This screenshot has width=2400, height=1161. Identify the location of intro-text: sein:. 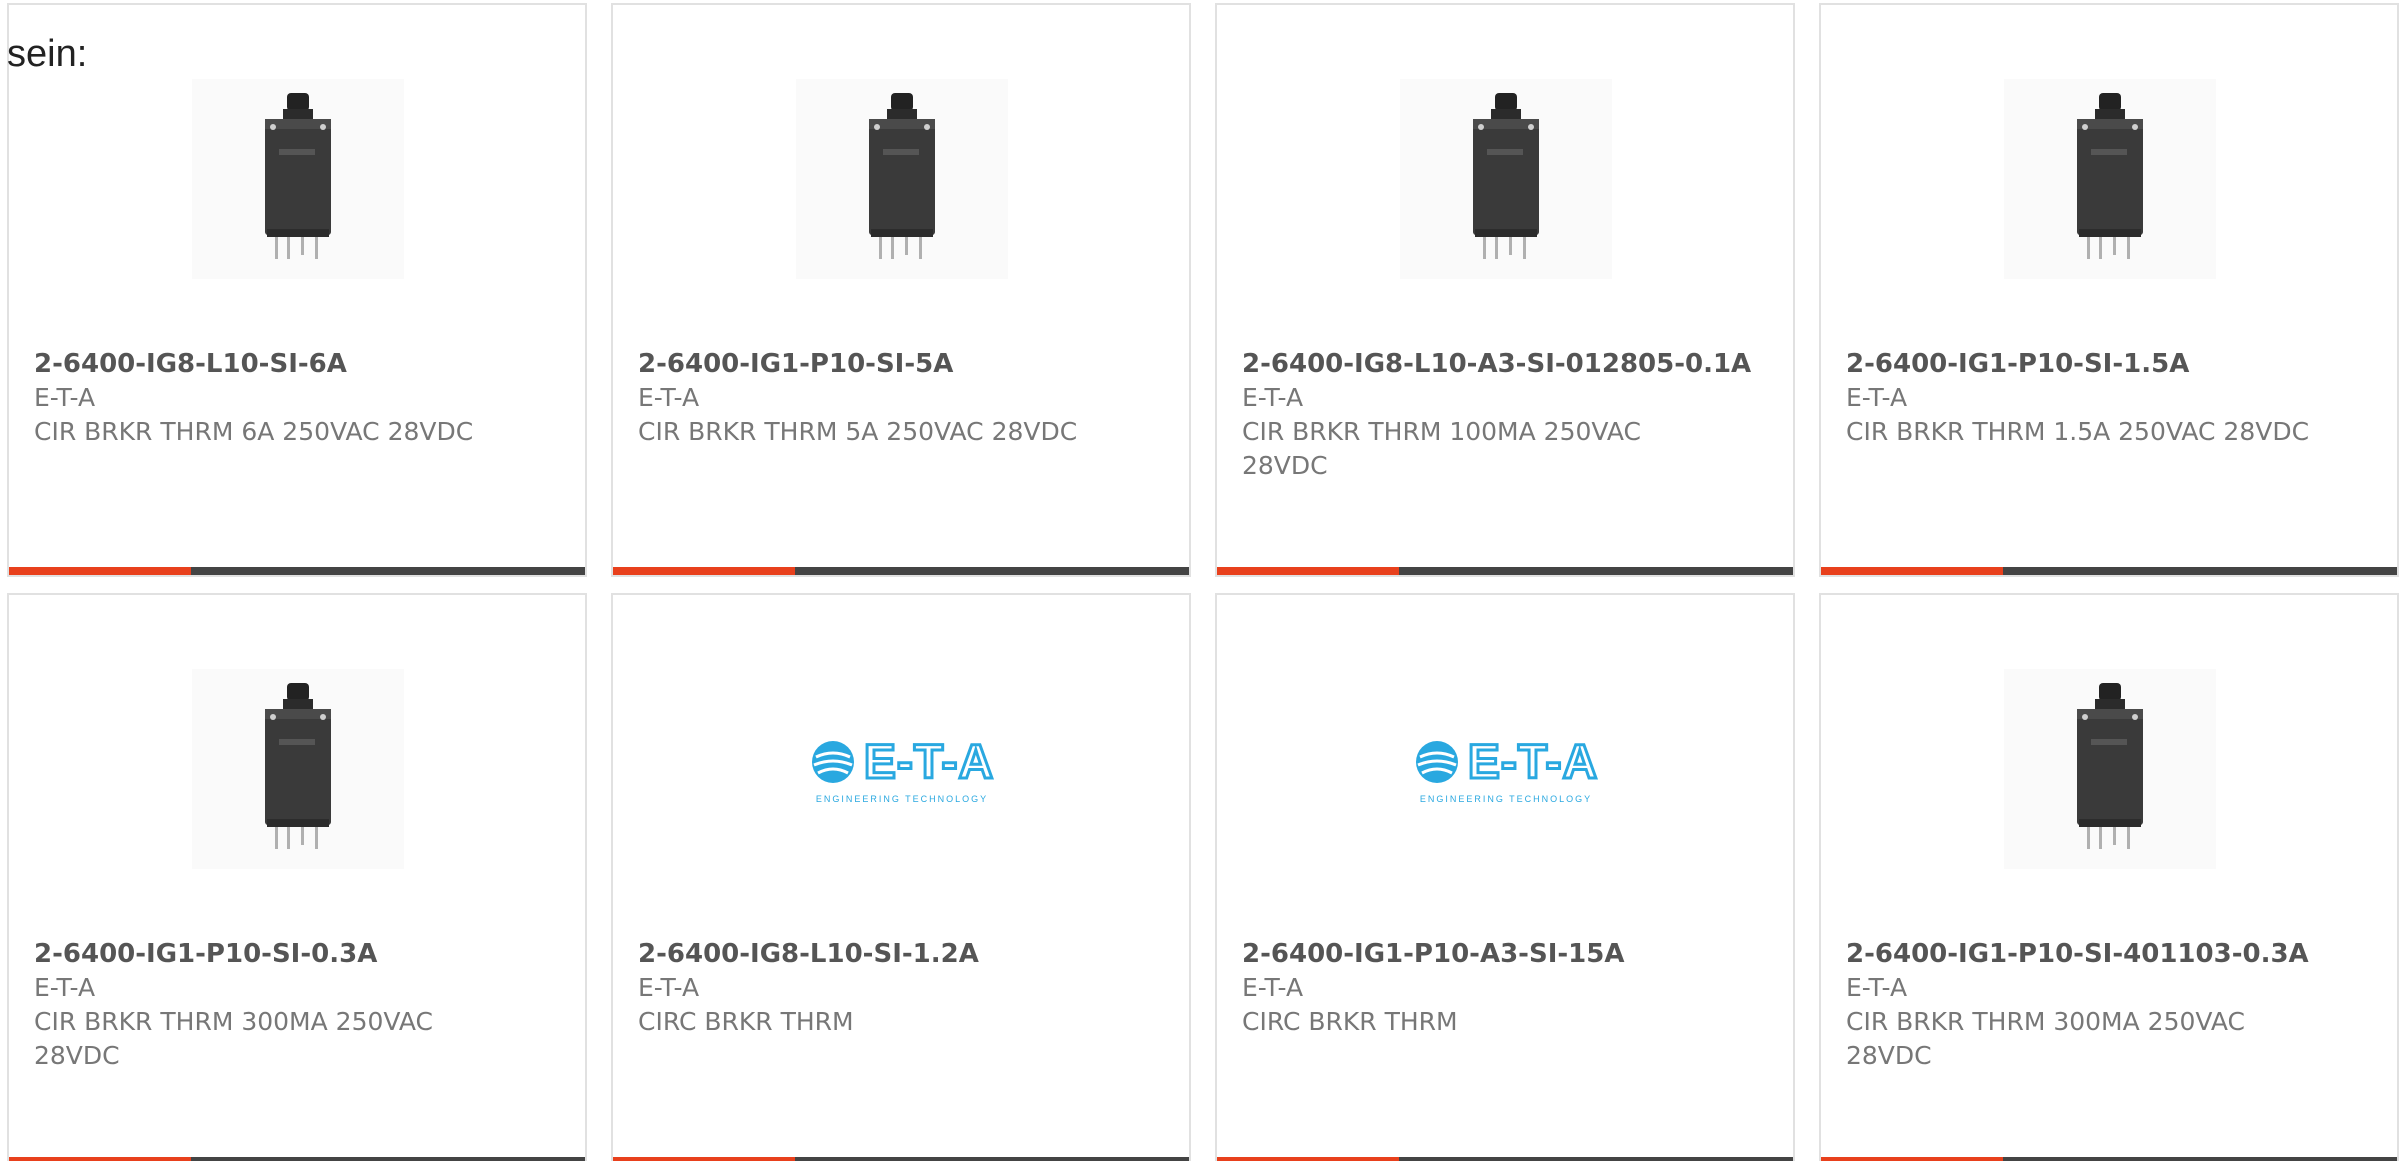
(47, 54).